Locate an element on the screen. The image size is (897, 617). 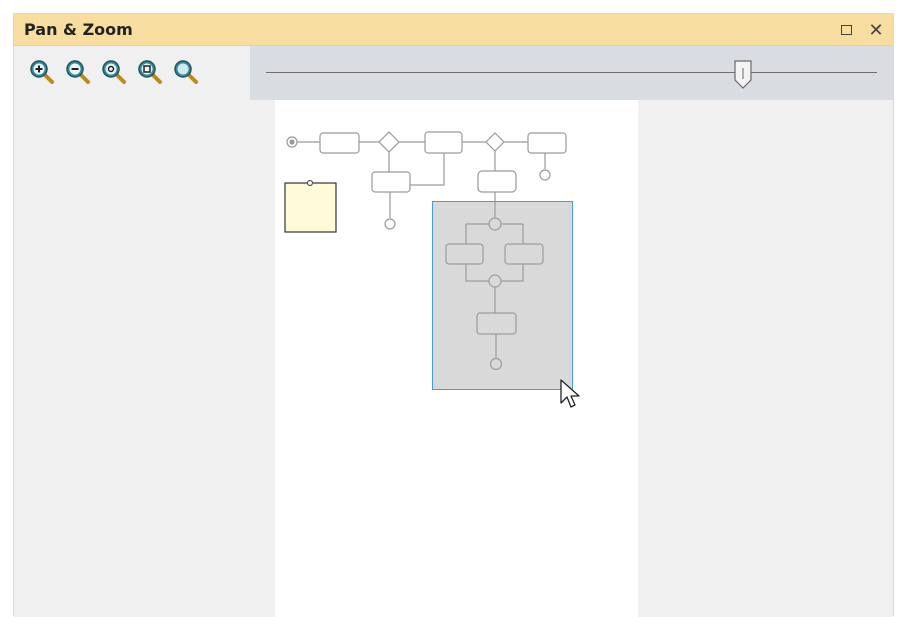
zoom-fit-button is located at coordinates (114, 72).